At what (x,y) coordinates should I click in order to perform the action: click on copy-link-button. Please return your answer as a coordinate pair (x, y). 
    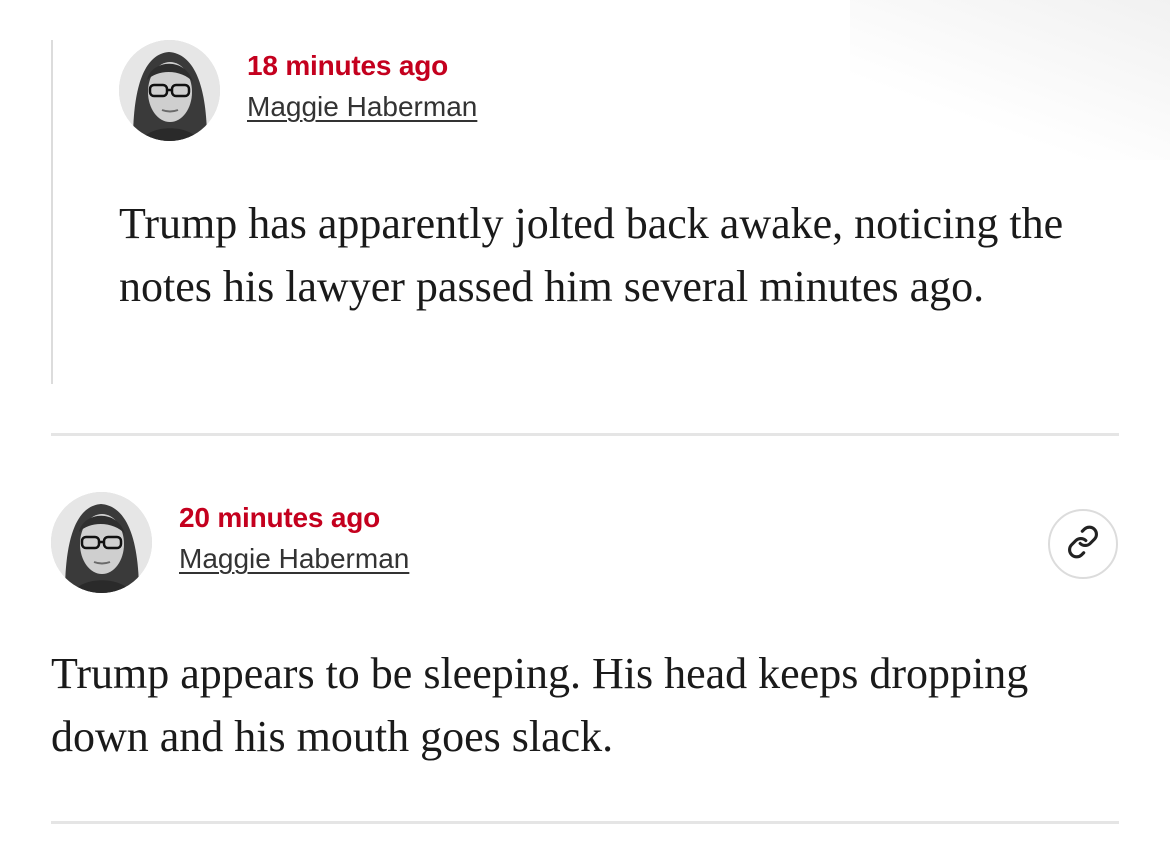
    Looking at the image, I should click on (1083, 544).